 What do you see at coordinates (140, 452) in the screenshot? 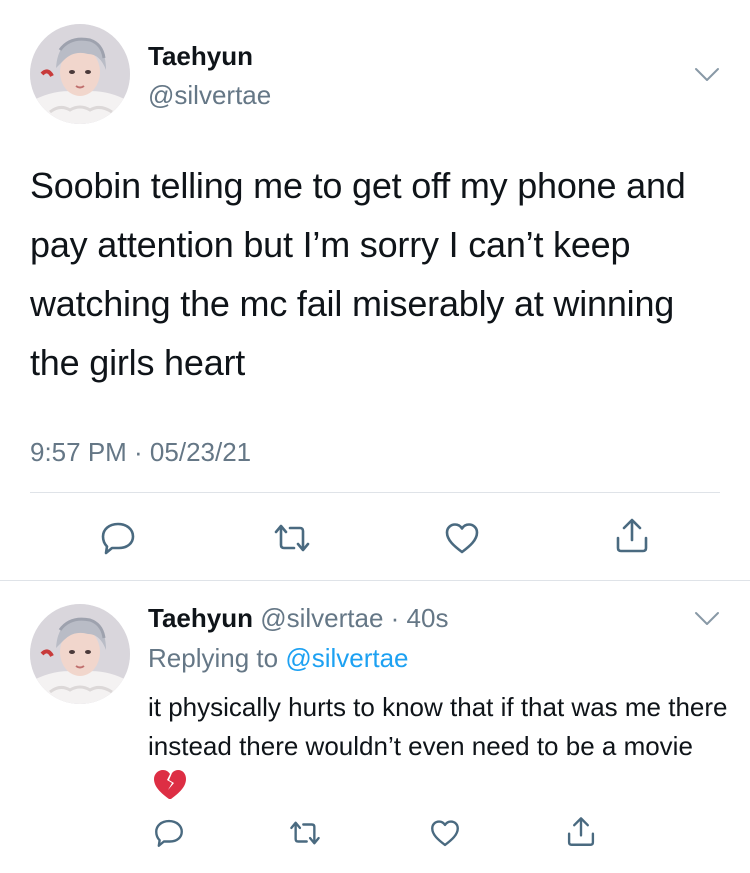
I see `tweet-timestamp: 9:57 PM · 05/23/21` at bounding box center [140, 452].